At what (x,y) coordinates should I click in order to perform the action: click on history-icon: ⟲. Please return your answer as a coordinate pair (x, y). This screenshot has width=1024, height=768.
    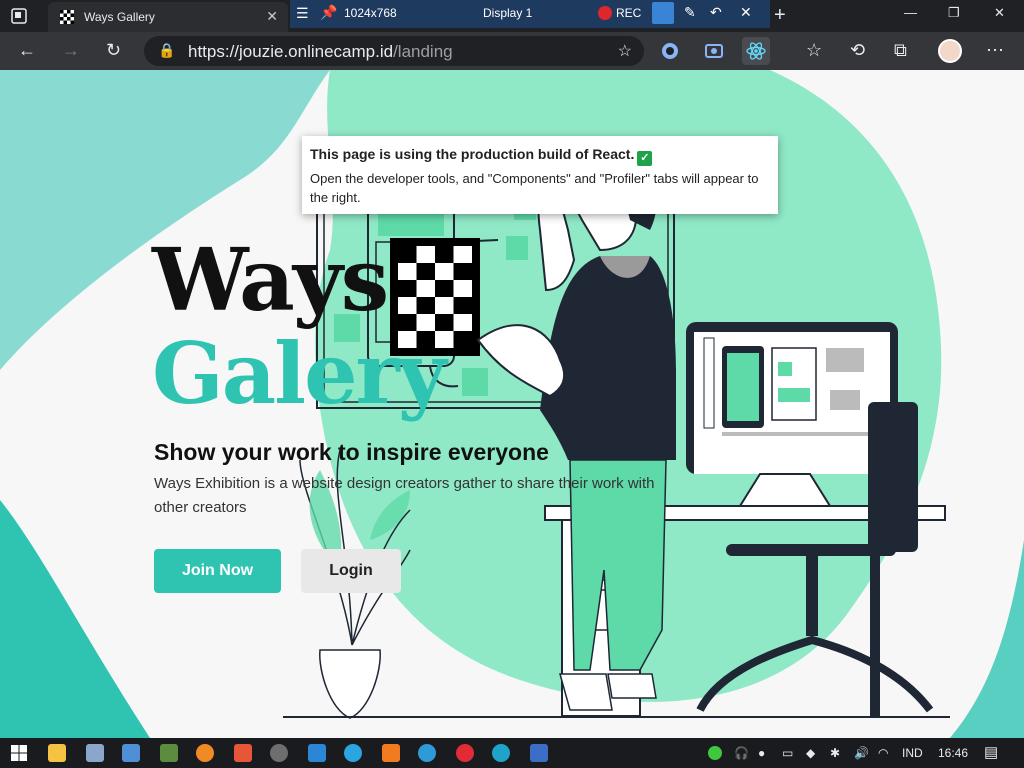
    Looking at the image, I should click on (857, 50).